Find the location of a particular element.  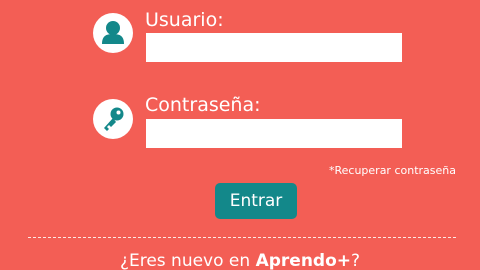

password-label: Contraseña: is located at coordinates (203, 105).